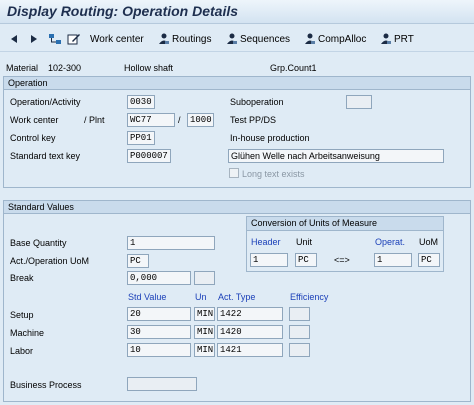 This screenshot has width=474, height=405. What do you see at coordinates (393, 260) in the screenshot?
I see `conv-operat-field: 1` at bounding box center [393, 260].